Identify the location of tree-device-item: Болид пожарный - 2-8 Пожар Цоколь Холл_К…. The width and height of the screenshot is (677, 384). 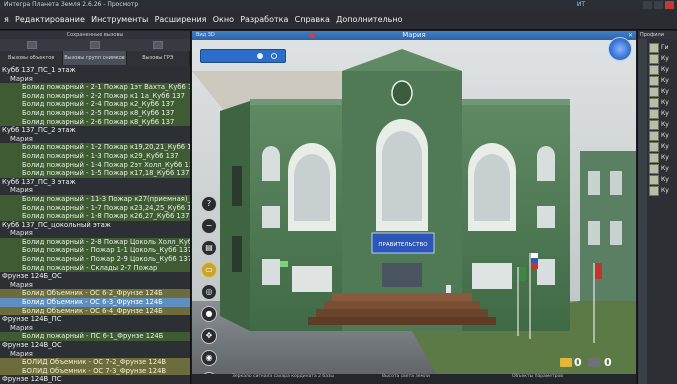
(95, 242).